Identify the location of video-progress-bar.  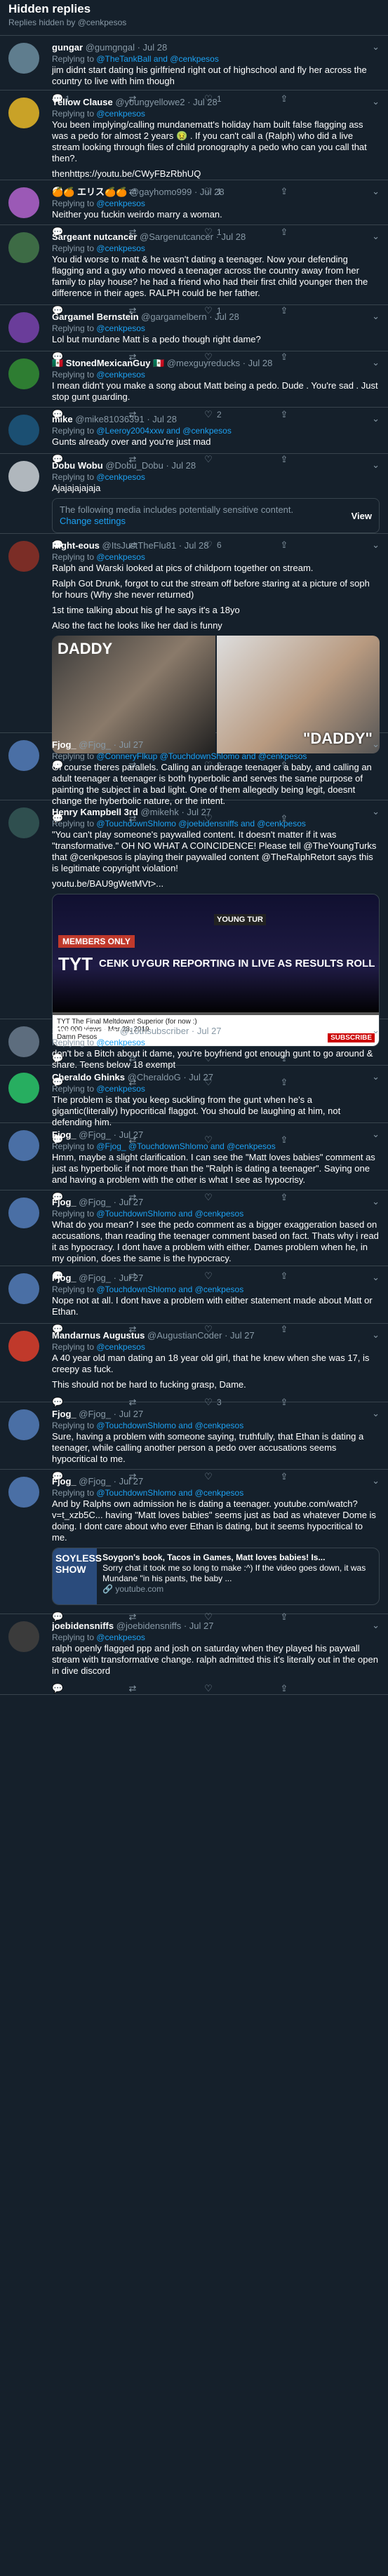
(216, 1014).